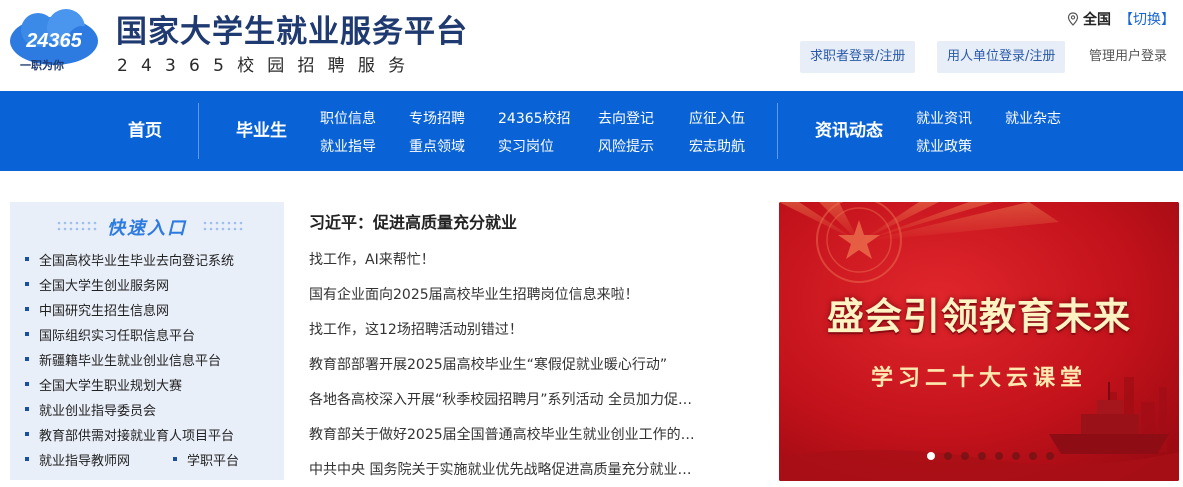 Image resolution: width=1183 pixels, height=487 pixels. I want to click on site-title: 国家大学生就业服务平台, so click(292, 32).